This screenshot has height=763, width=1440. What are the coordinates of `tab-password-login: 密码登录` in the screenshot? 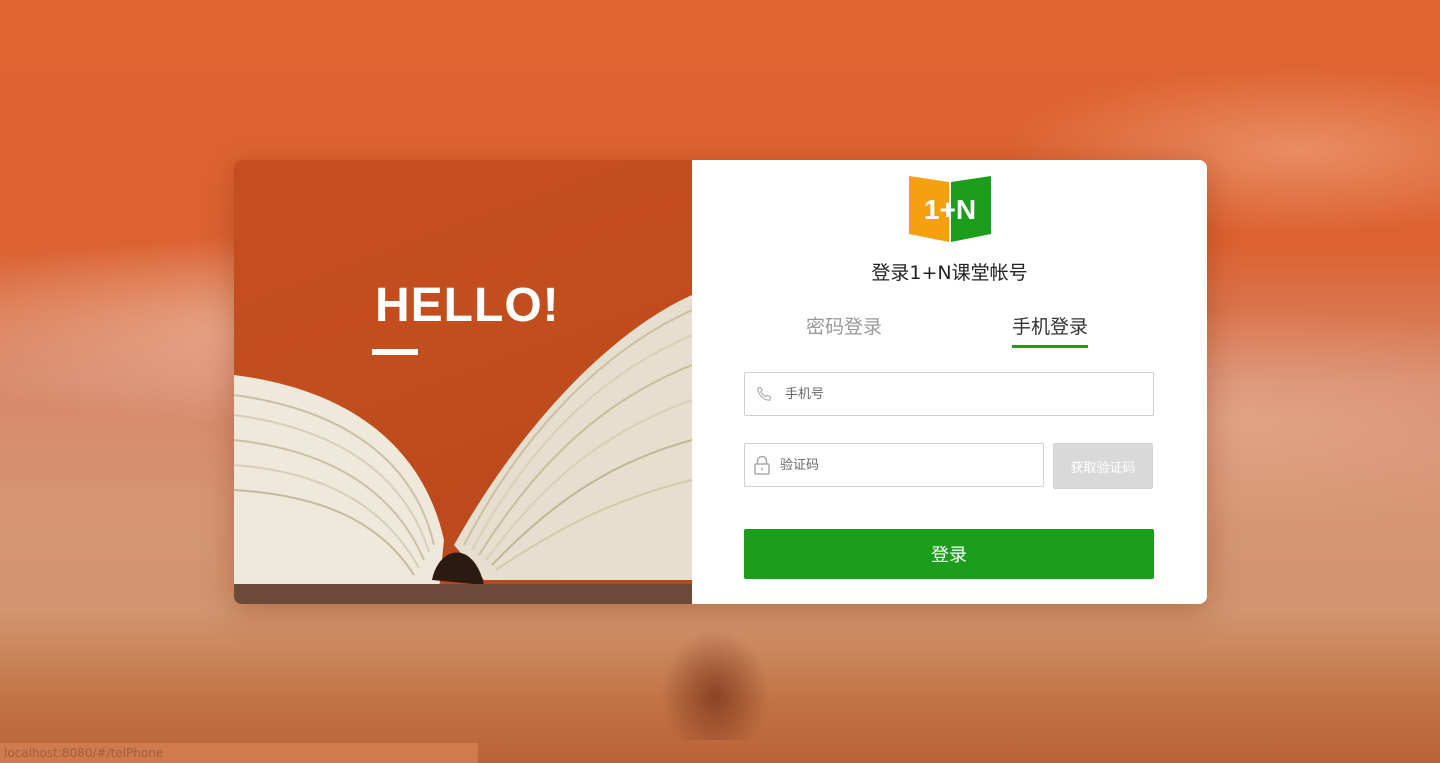 It's located at (844, 328).